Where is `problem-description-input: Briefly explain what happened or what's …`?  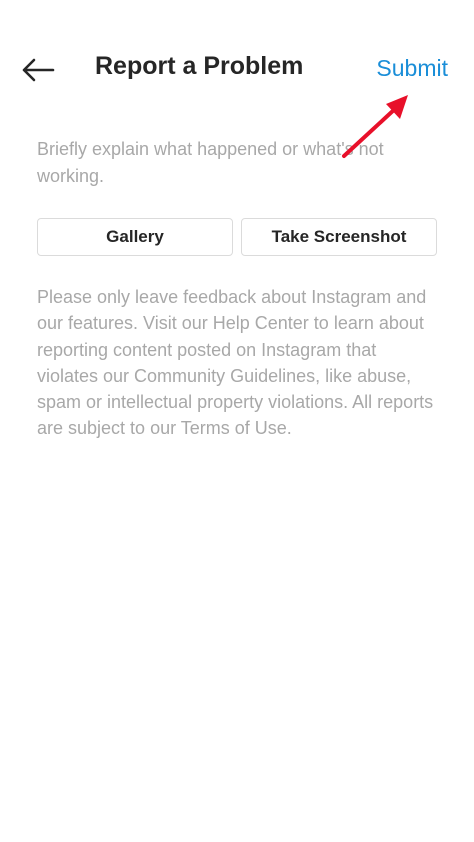 problem-description-input: Briefly explain what happened or what's … is located at coordinates (237, 163).